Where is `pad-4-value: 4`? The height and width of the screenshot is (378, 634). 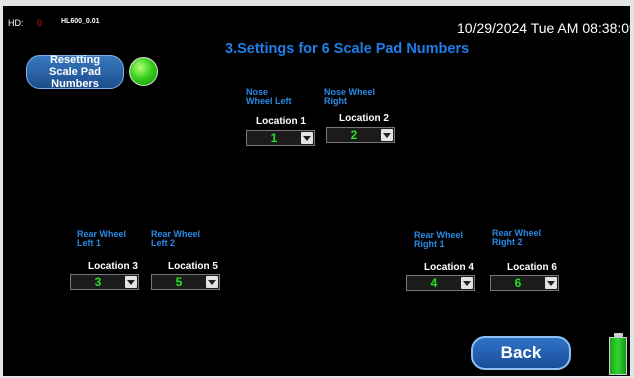 pad-4-value: 4 is located at coordinates (434, 283).